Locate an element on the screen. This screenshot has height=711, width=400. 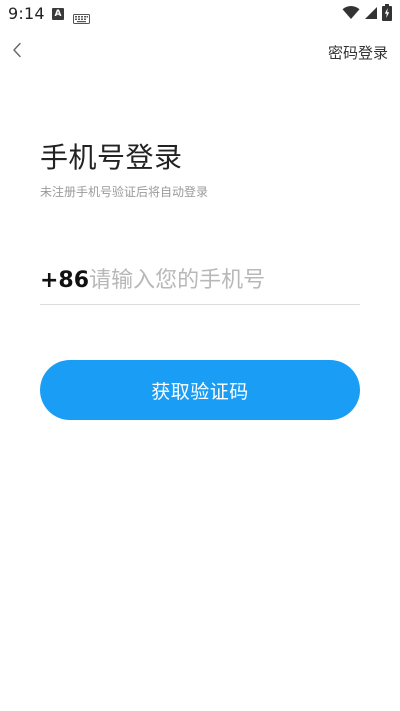
page-title: 手机号登录 is located at coordinates (111, 157).